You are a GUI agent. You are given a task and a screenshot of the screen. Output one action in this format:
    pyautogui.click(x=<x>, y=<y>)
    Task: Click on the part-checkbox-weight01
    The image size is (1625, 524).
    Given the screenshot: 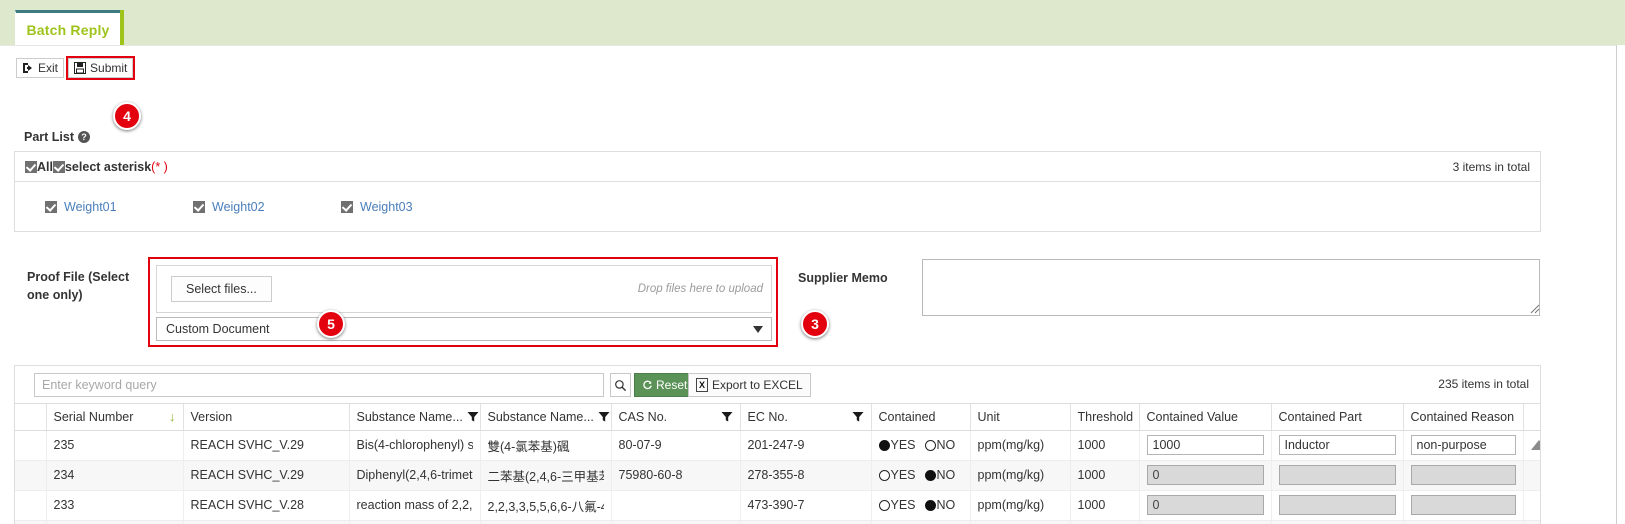 What is the action you would take?
    pyautogui.click(x=51, y=206)
    